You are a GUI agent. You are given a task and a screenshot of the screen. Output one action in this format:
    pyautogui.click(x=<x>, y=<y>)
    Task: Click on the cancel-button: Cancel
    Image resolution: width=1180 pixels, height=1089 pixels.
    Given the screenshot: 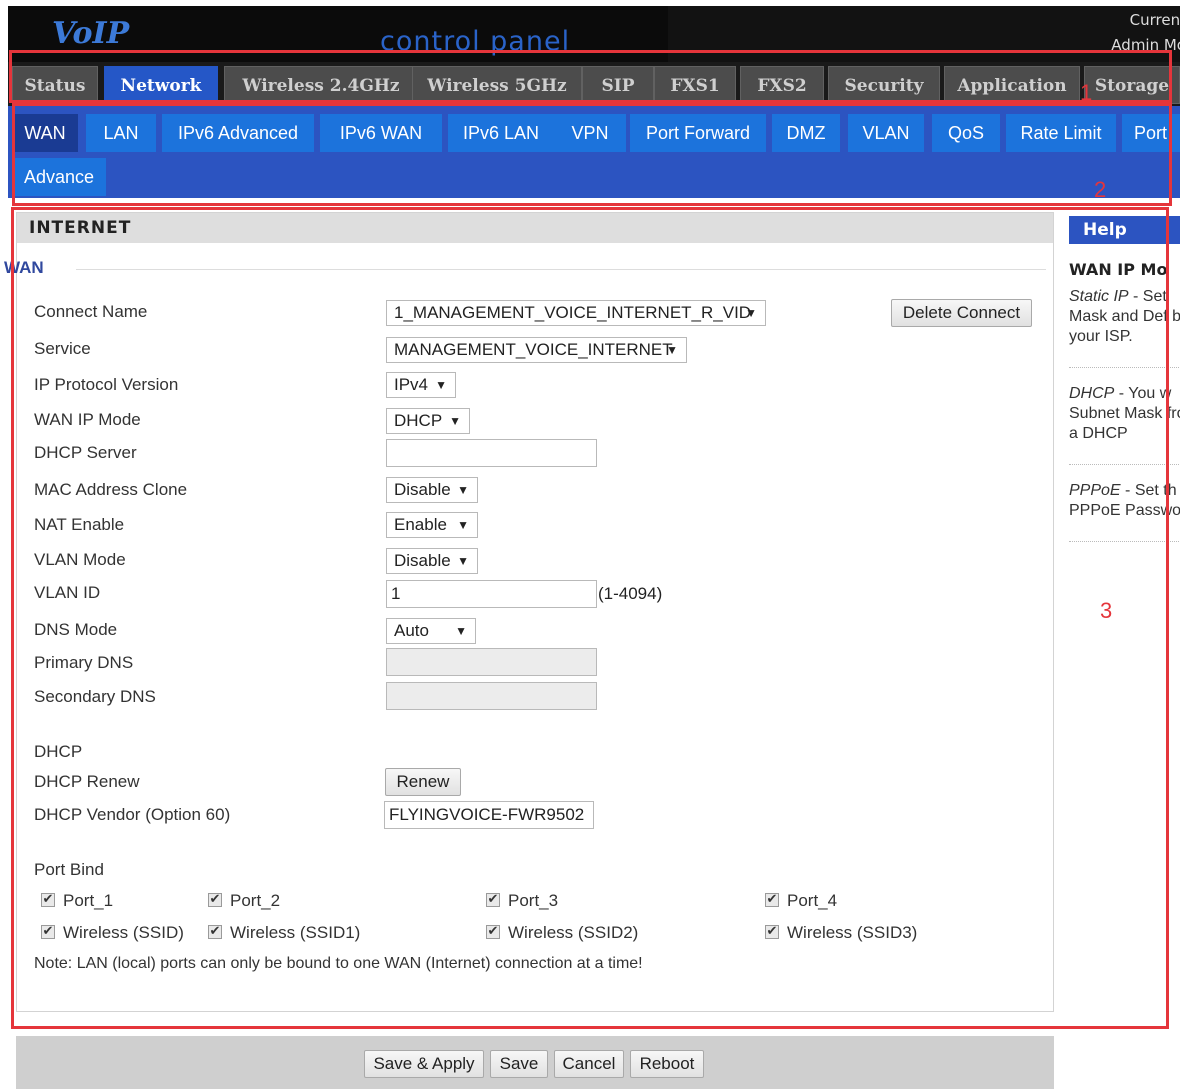 What is the action you would take?
    pyautogui.click(x=589, y=1064)
    